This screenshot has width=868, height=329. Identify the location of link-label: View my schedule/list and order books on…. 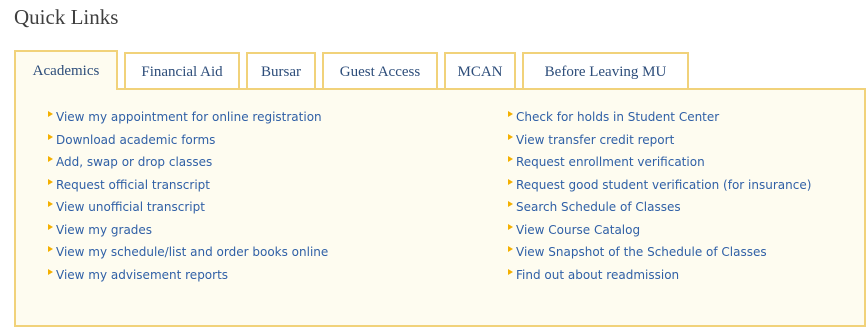
(192, 252).